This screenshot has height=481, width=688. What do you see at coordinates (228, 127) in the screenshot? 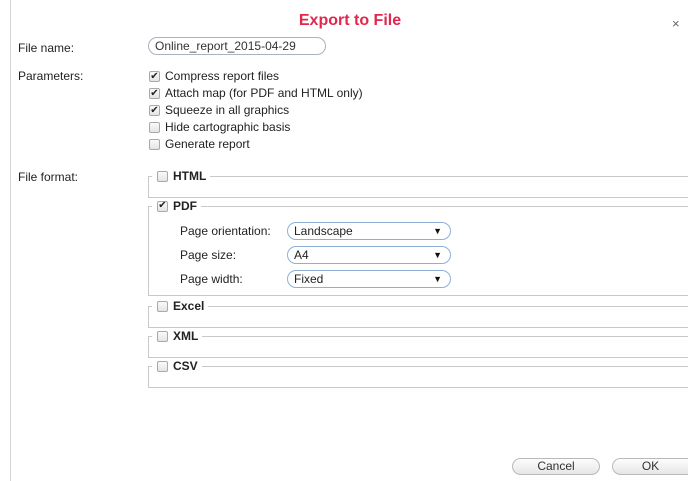
I see `hide-cartographic-label: Hide cartographic basis` at bounding box center [228, 127].